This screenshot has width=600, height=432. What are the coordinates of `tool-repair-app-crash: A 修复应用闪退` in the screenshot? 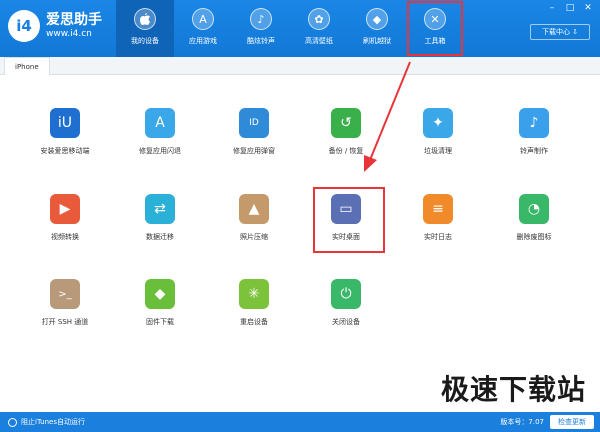 It's located at (160, 132).